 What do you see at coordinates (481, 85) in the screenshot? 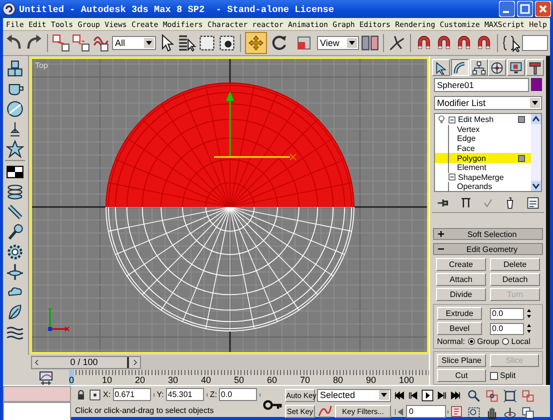
I see `object-name-field: Sphere01` at bounding box center [481, 85].